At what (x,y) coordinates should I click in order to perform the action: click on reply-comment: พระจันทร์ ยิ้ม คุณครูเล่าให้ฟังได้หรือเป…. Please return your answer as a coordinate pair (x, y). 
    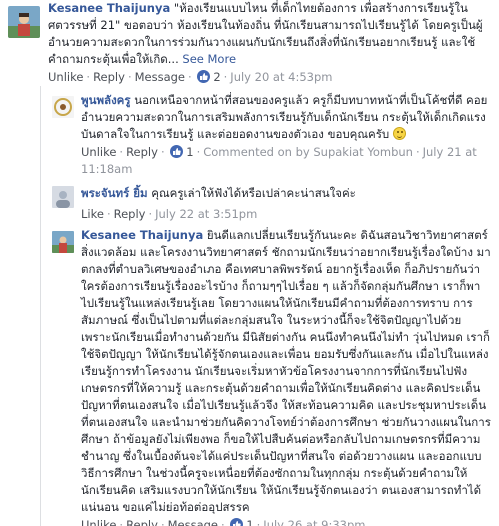
    Looking at the image, I should click on (249, 204).